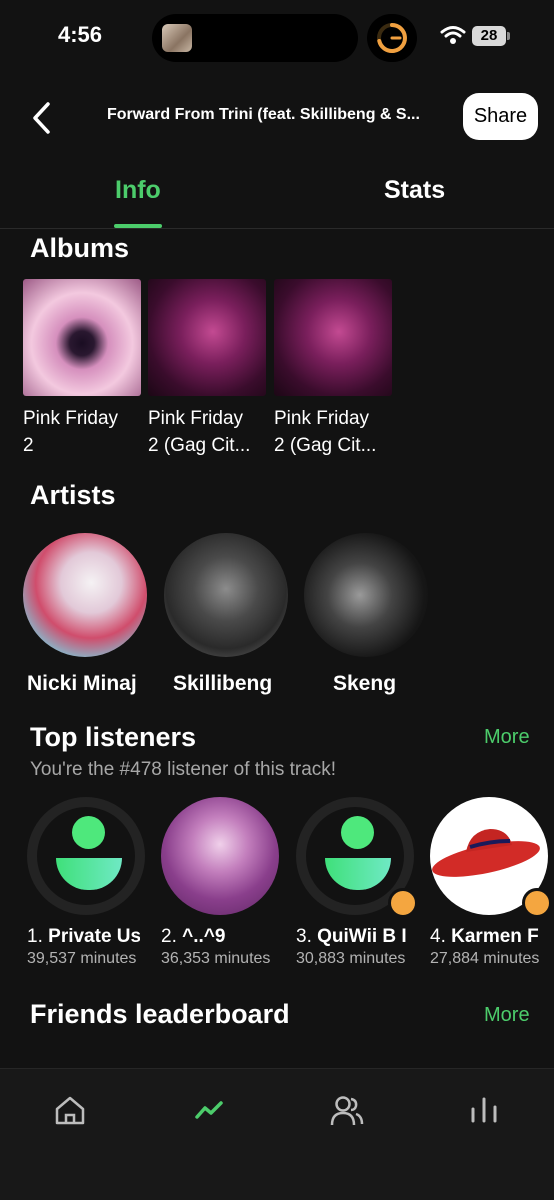 Image resolution: width=554 pixels, height=1200 pixels. What do you see at coordinates (113, 737) in the screenshot?
I see `top-listeners-heading: Top listeners` at bounding box center [113, 737].